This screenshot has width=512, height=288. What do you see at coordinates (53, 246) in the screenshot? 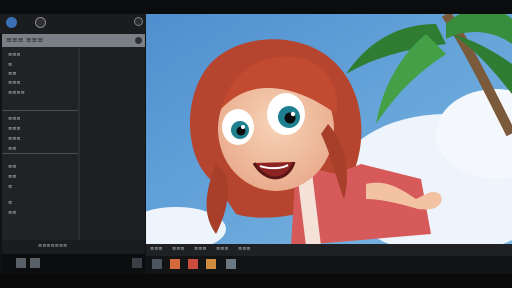
I see `footer-label: ≡≡≡≡≡≡≡` at bounding box center [53, 246].